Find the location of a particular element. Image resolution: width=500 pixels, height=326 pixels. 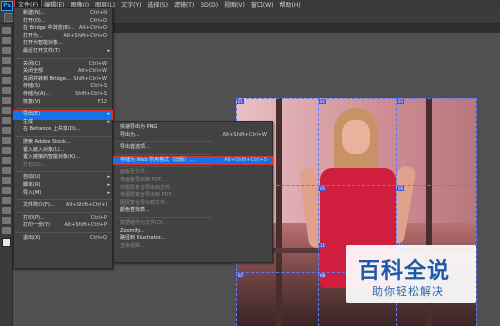

file_menu-item-2: 在 Bridge 中浏览(B)... Alt+Ctrl+O is located at coordinates (63, 29).